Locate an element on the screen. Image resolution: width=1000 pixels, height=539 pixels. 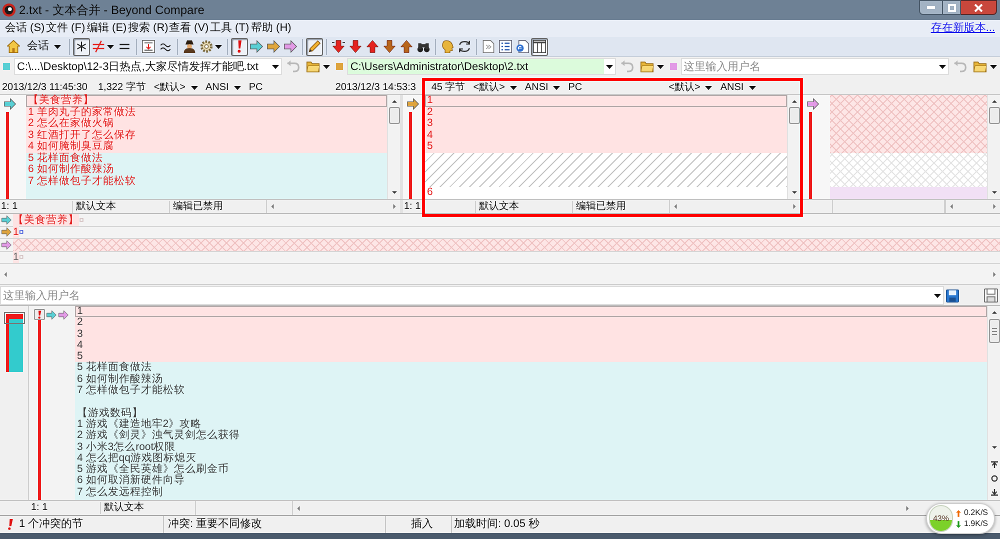
maximize-button is located at coordinates (952, 7).